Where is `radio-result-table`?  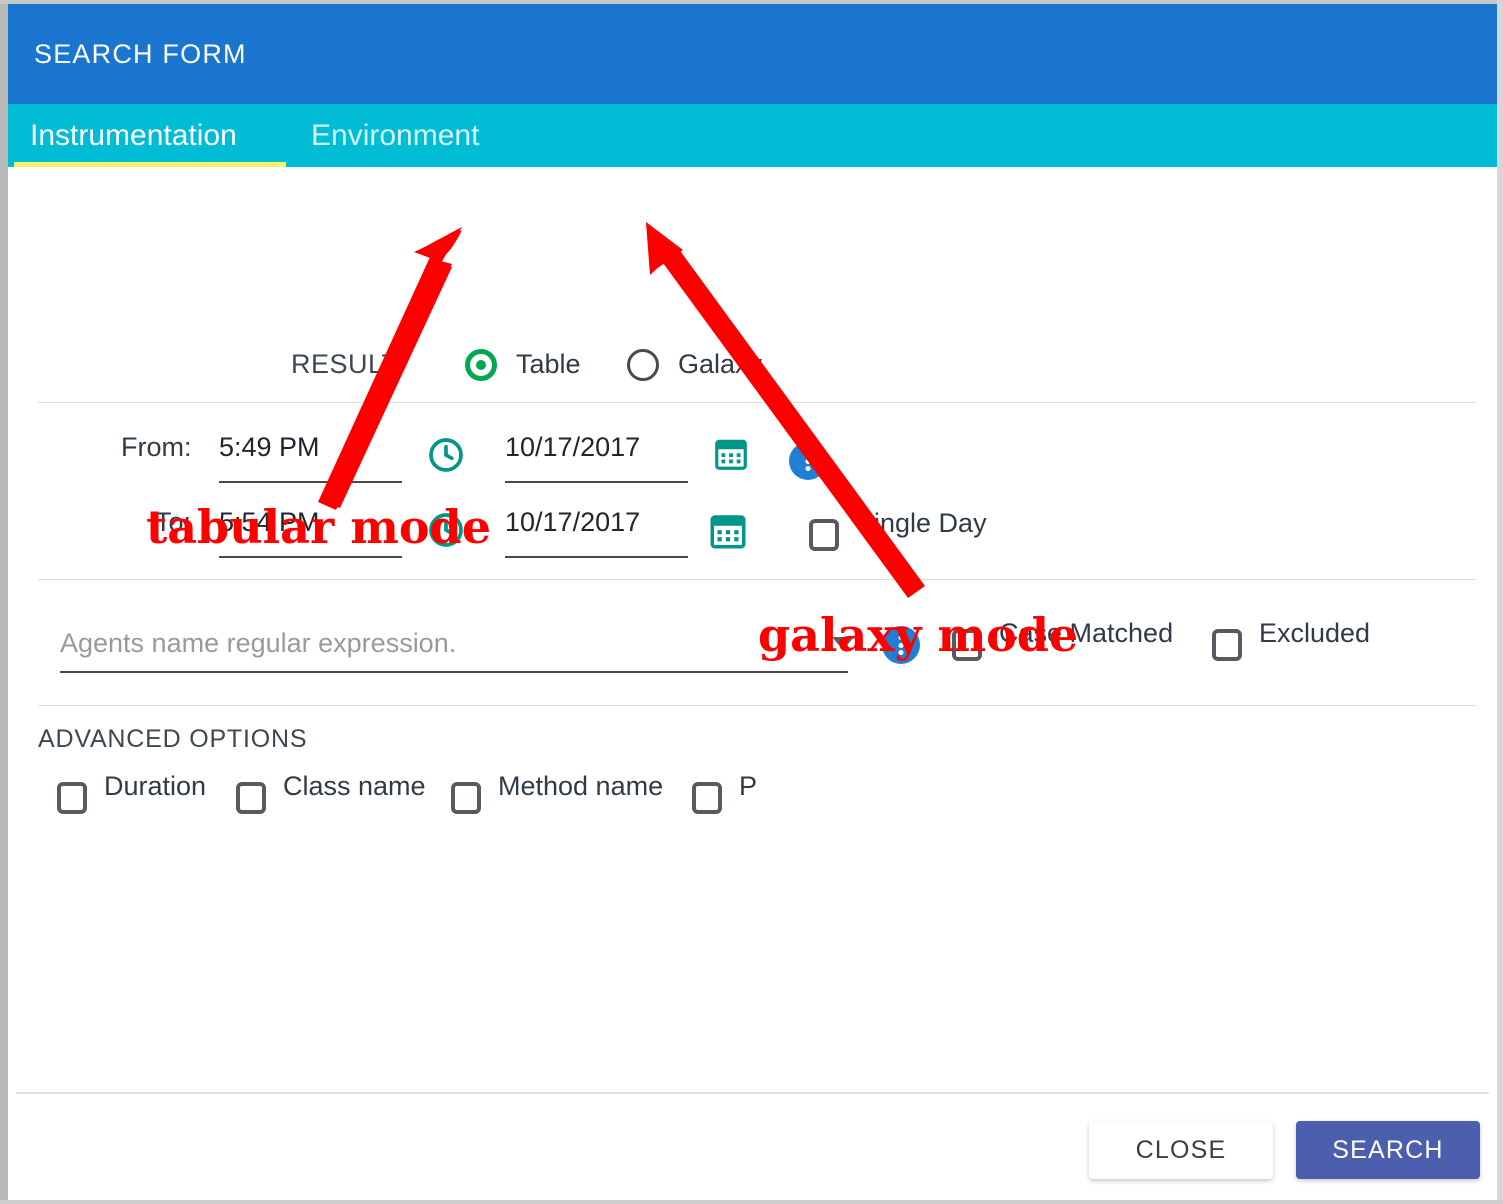 radio-result-table is located at coordinates (481, 365).